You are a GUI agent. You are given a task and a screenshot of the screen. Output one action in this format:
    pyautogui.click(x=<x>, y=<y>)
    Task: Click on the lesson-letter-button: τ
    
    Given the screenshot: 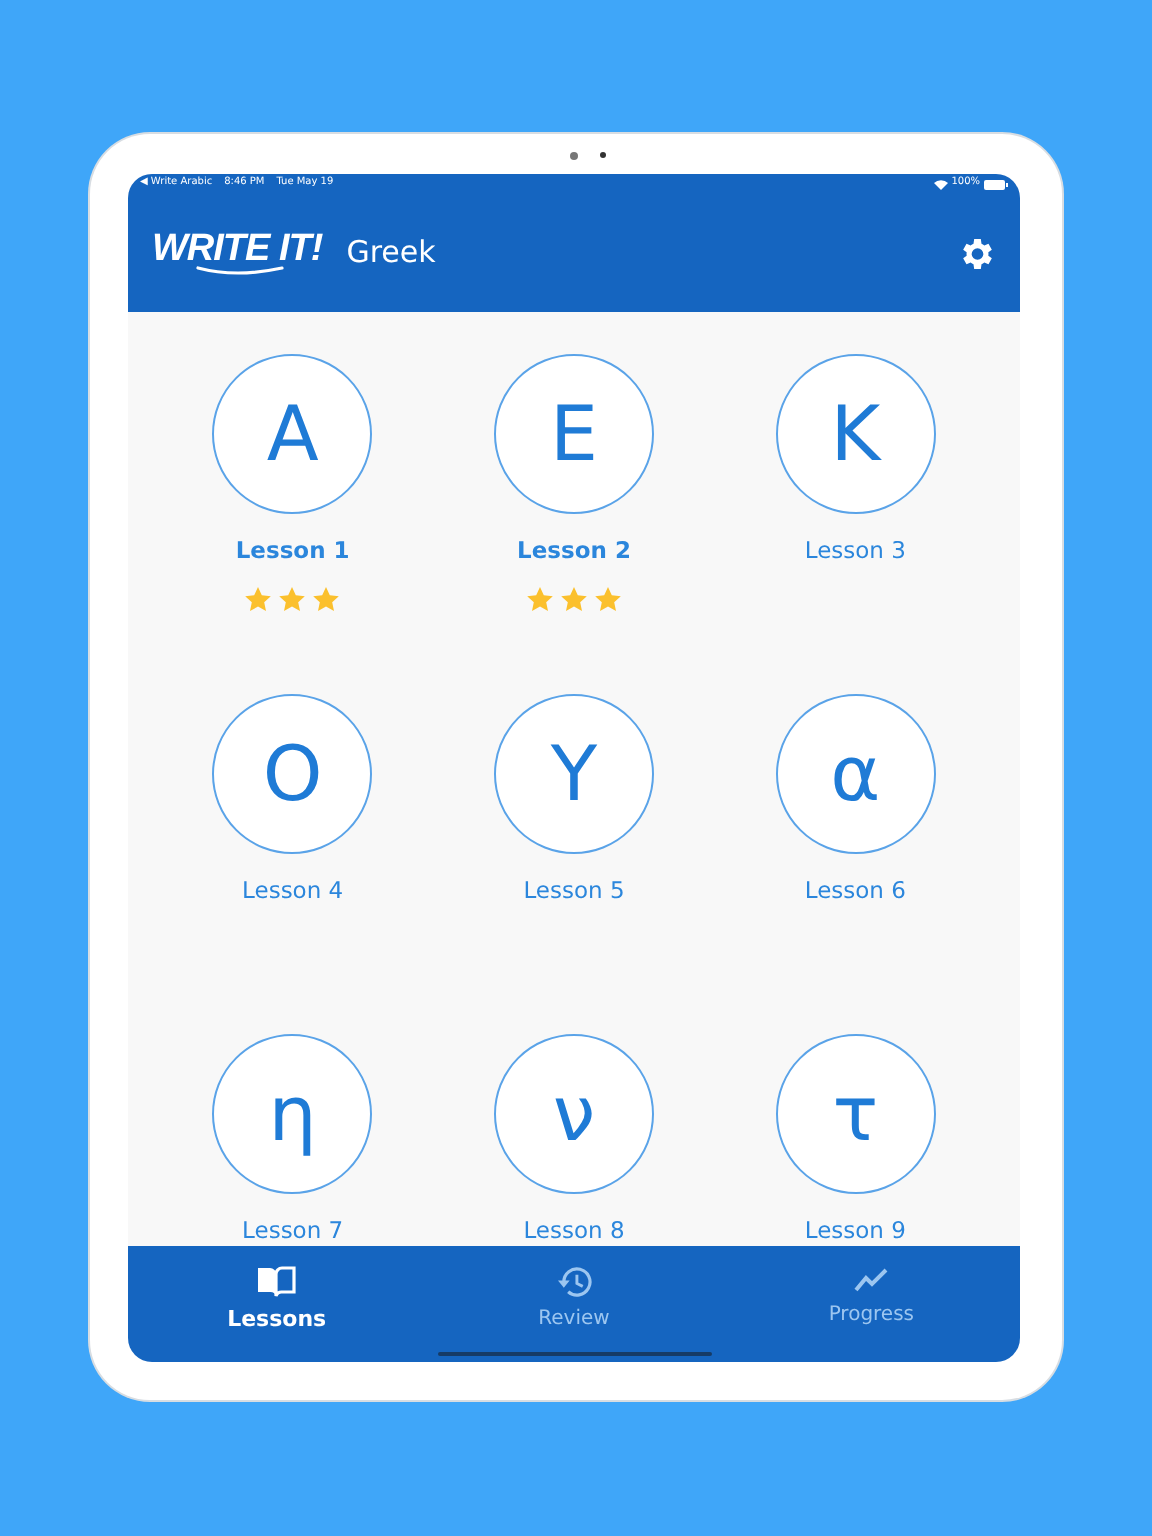 What is the action you would take?
    pyautogui.click(x=855, y=1114)
    